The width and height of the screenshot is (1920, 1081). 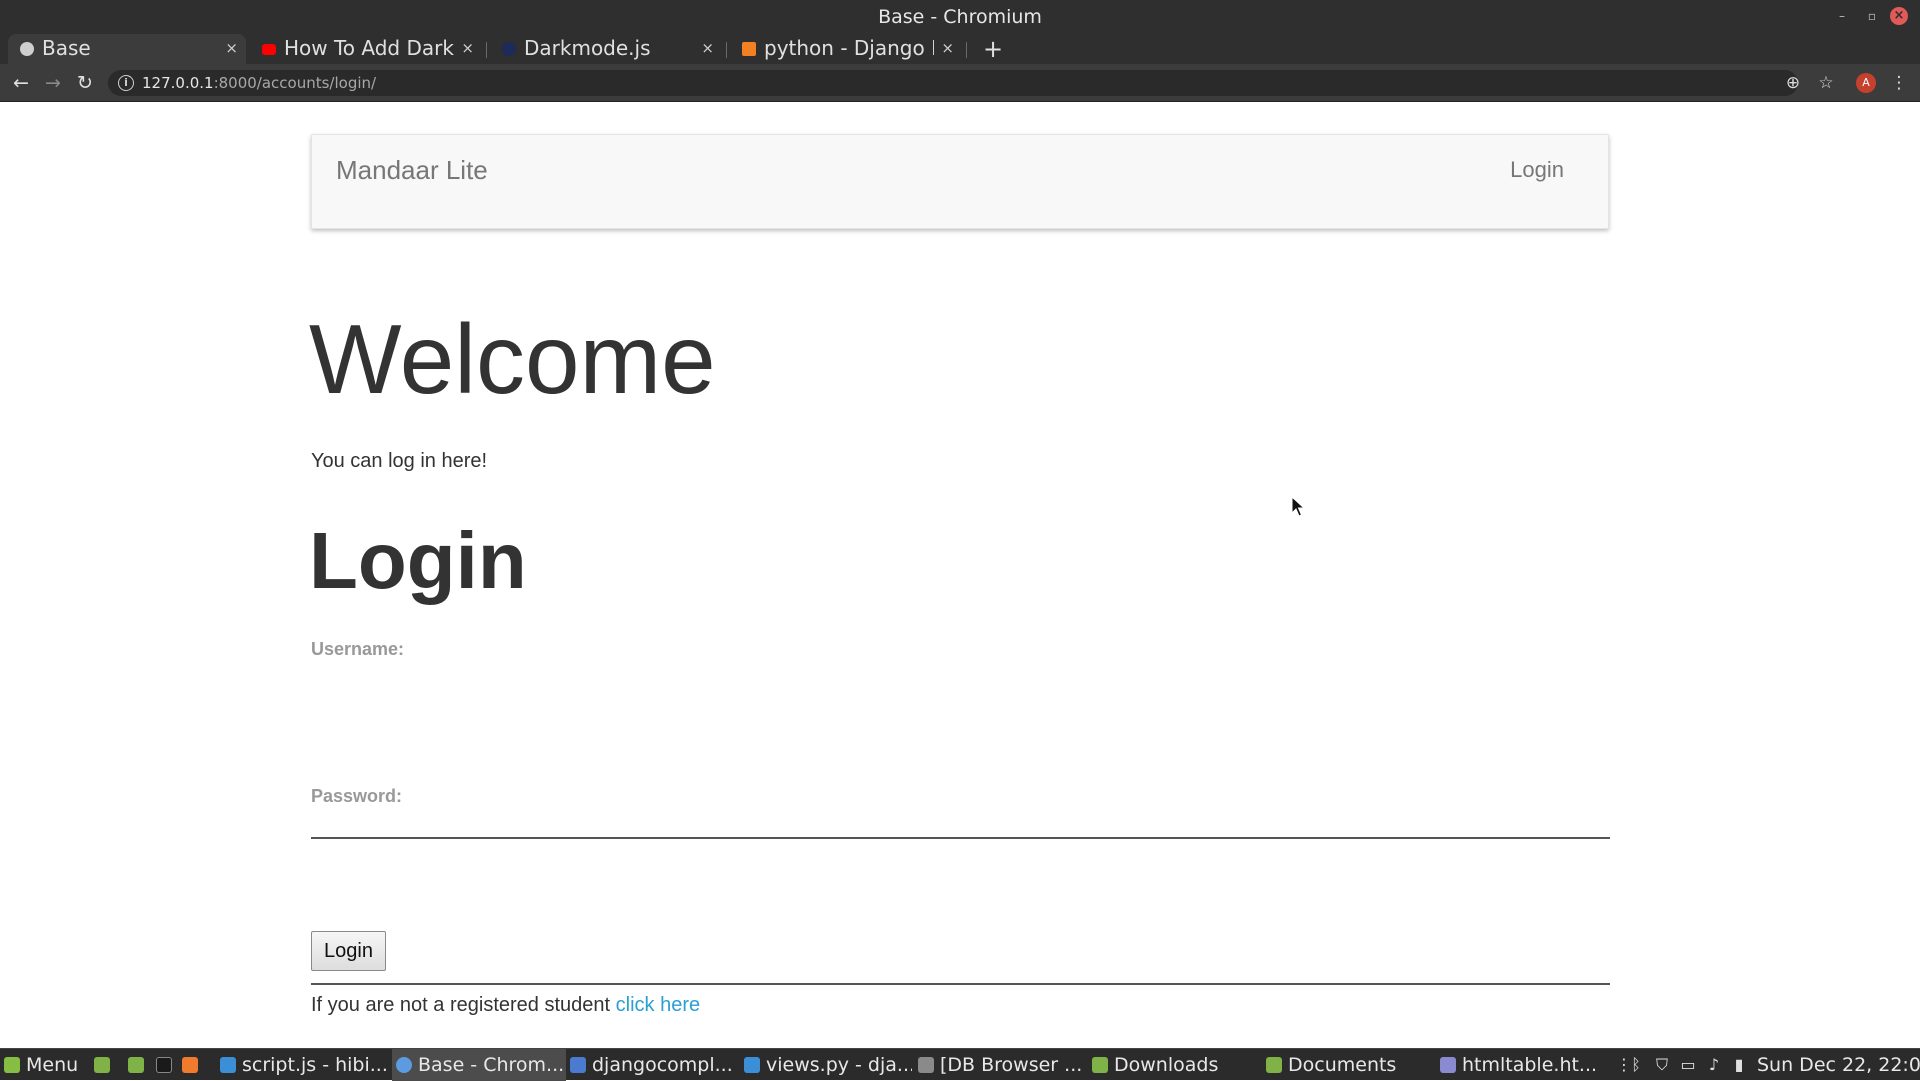 What do you see at coordinates (1636, 1065) in the screenshot?
I see `bluetooth-icon: ᛒ` at bounding box center [1636, 1065].